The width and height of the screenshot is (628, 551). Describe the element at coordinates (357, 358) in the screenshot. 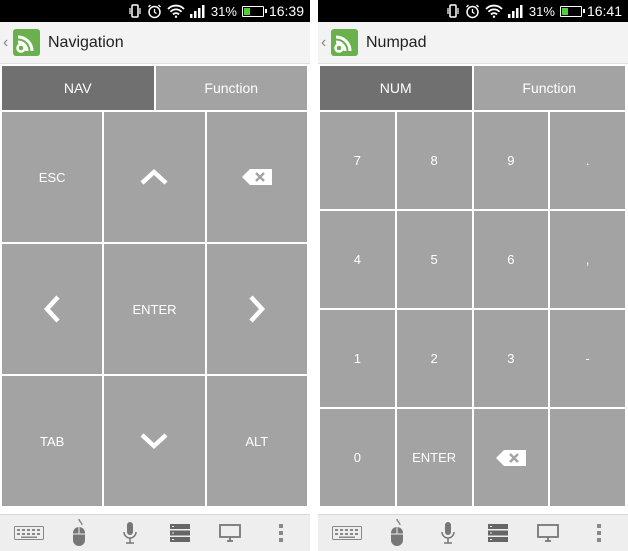

I see `key-1: 1` at that location.